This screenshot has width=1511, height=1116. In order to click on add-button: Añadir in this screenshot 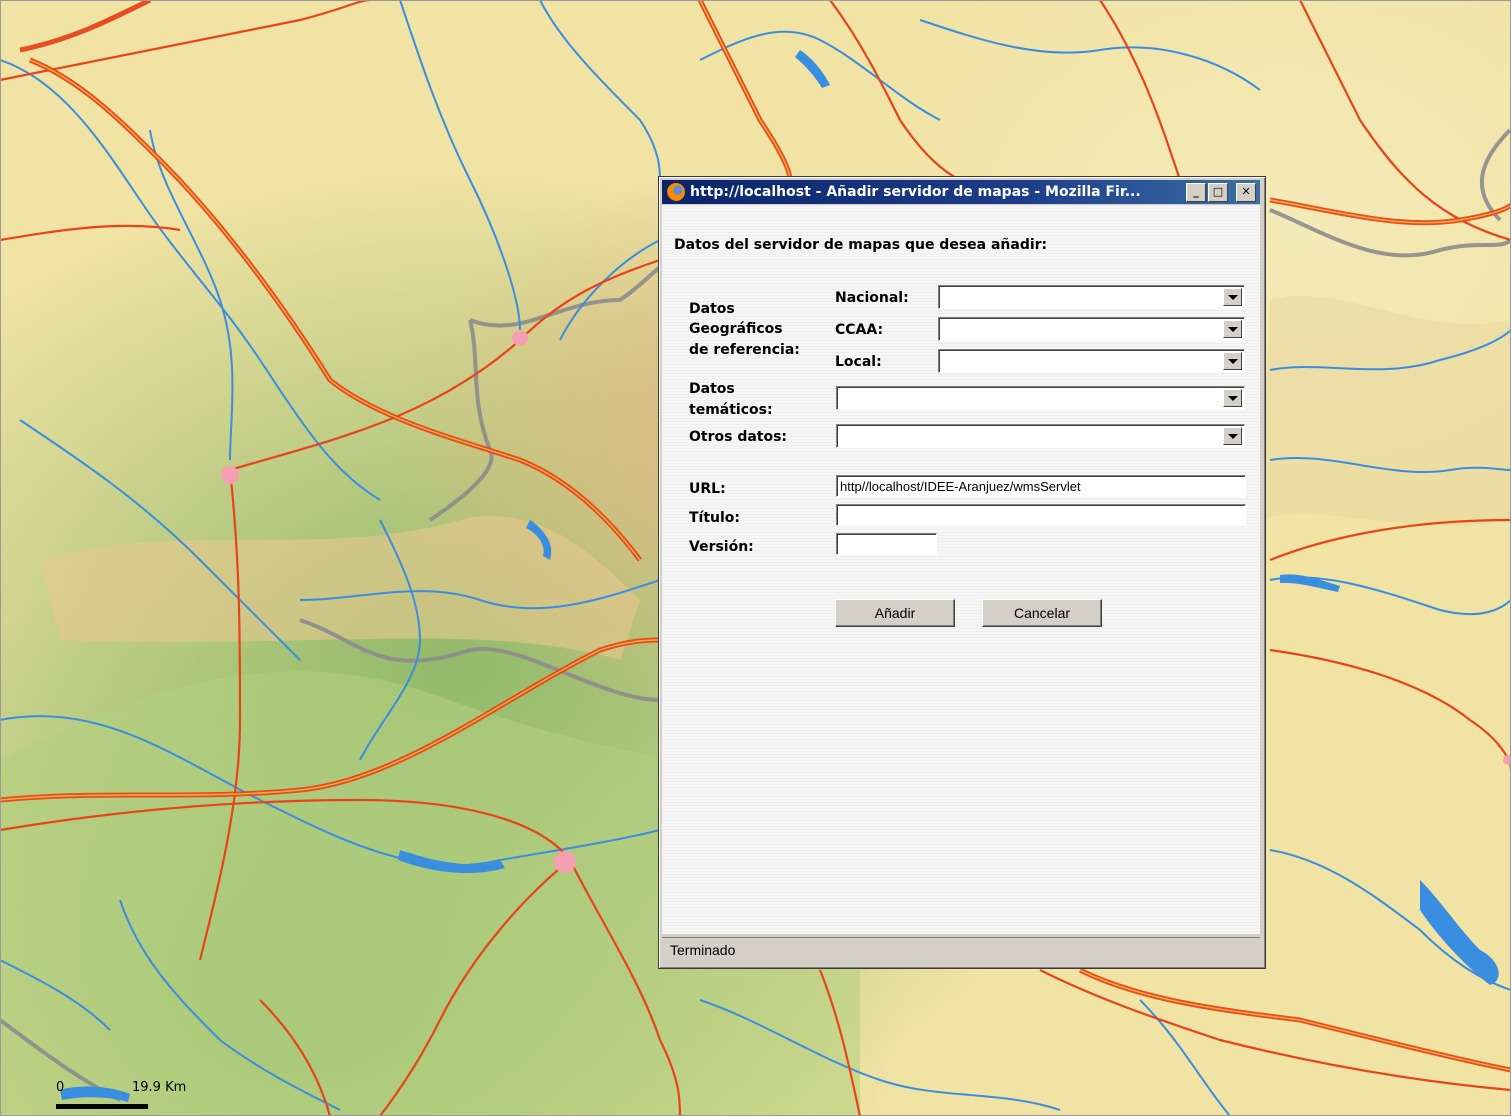, I will do `click(895, 613)`.